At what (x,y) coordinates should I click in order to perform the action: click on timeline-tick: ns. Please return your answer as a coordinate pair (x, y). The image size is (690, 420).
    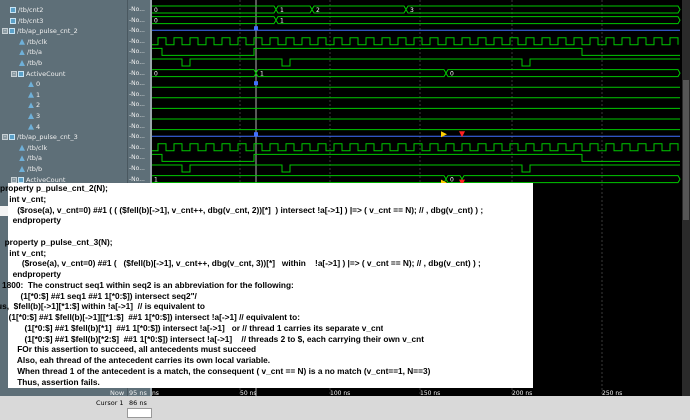
    Looking at the image, I should click on (155, 393).